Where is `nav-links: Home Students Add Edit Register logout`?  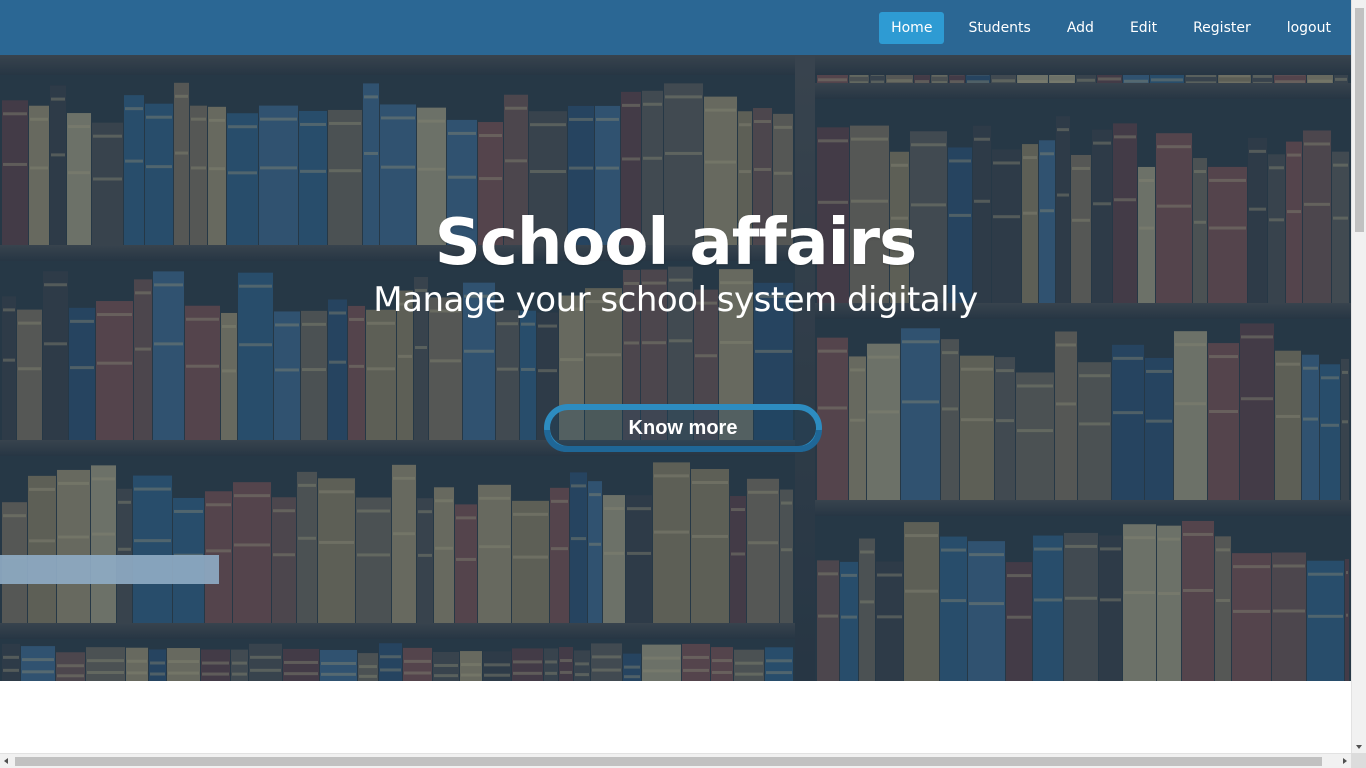 nav-links: Home Students Add Edit Register logout is located at coordinates (1105, 28).